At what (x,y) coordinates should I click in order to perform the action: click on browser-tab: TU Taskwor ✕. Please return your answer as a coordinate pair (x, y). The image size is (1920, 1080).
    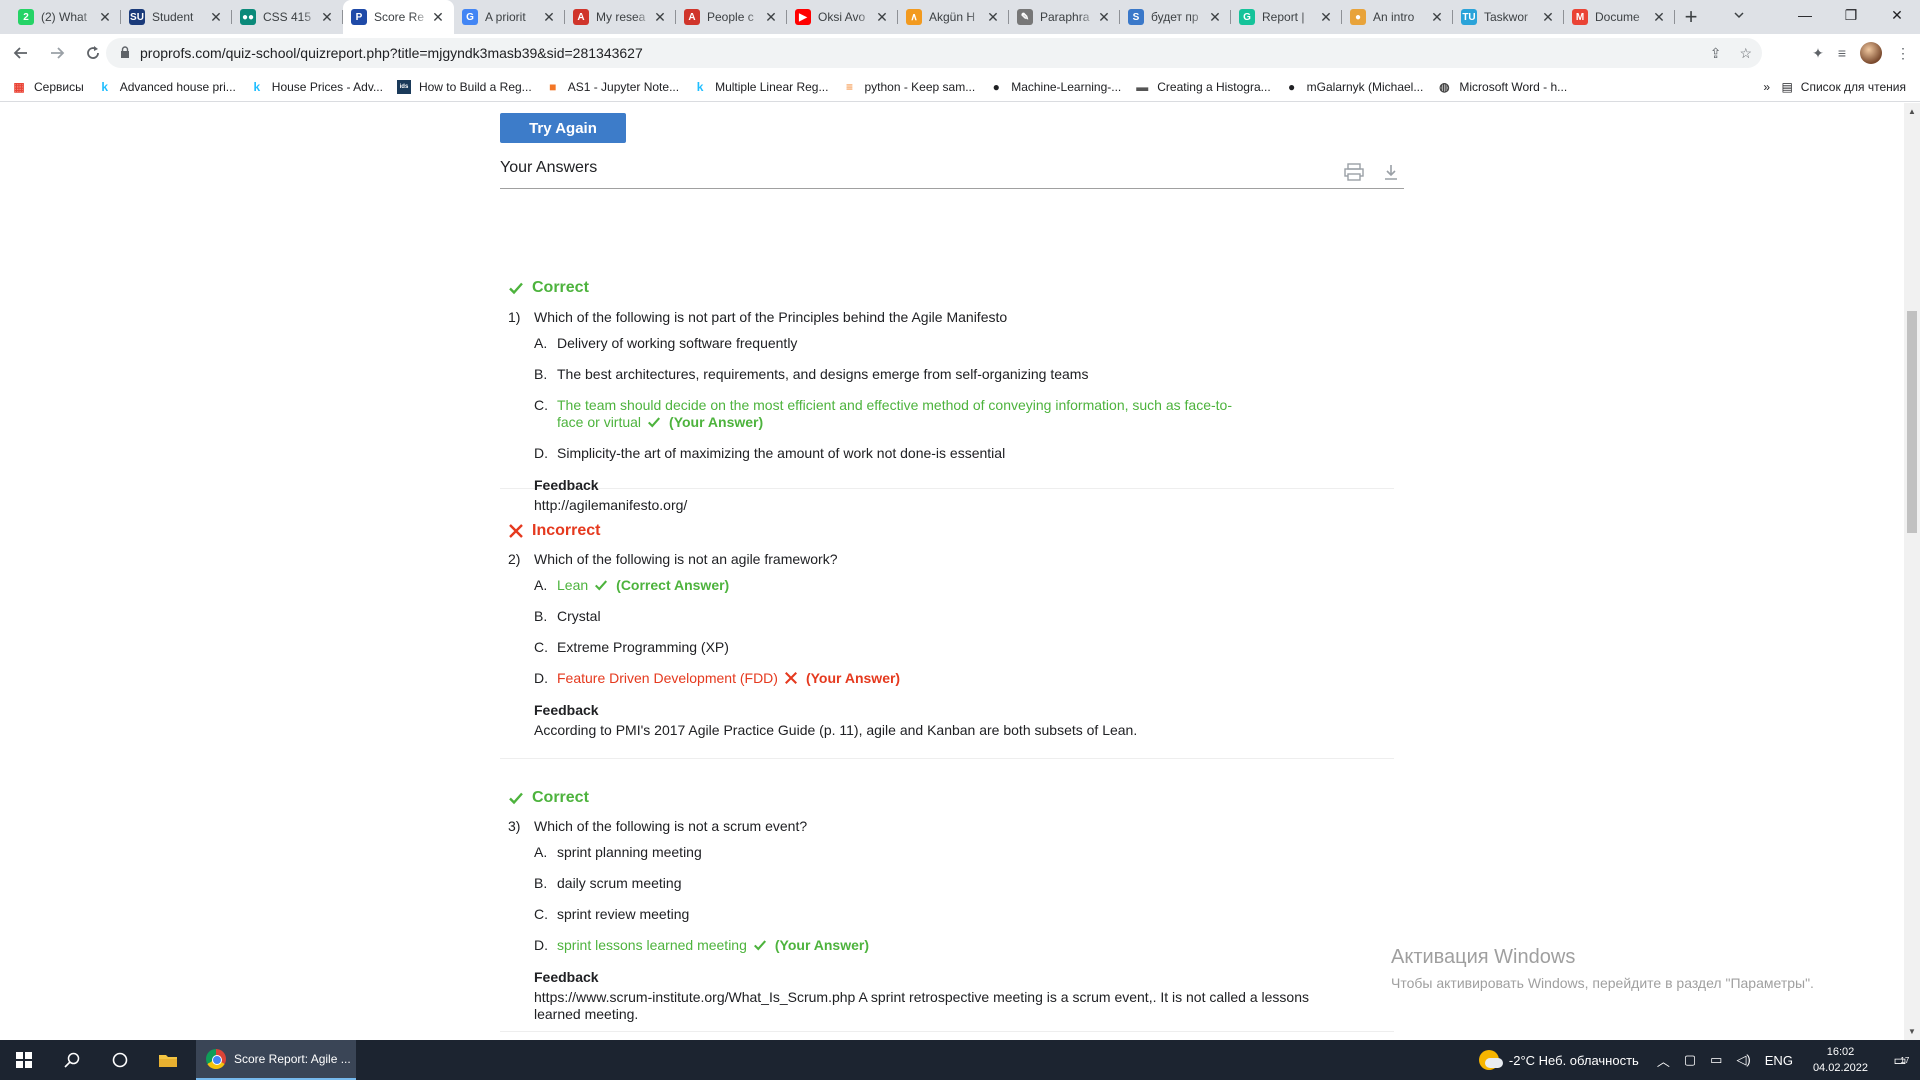
    Looking at the image, I should click on (1508, 17).